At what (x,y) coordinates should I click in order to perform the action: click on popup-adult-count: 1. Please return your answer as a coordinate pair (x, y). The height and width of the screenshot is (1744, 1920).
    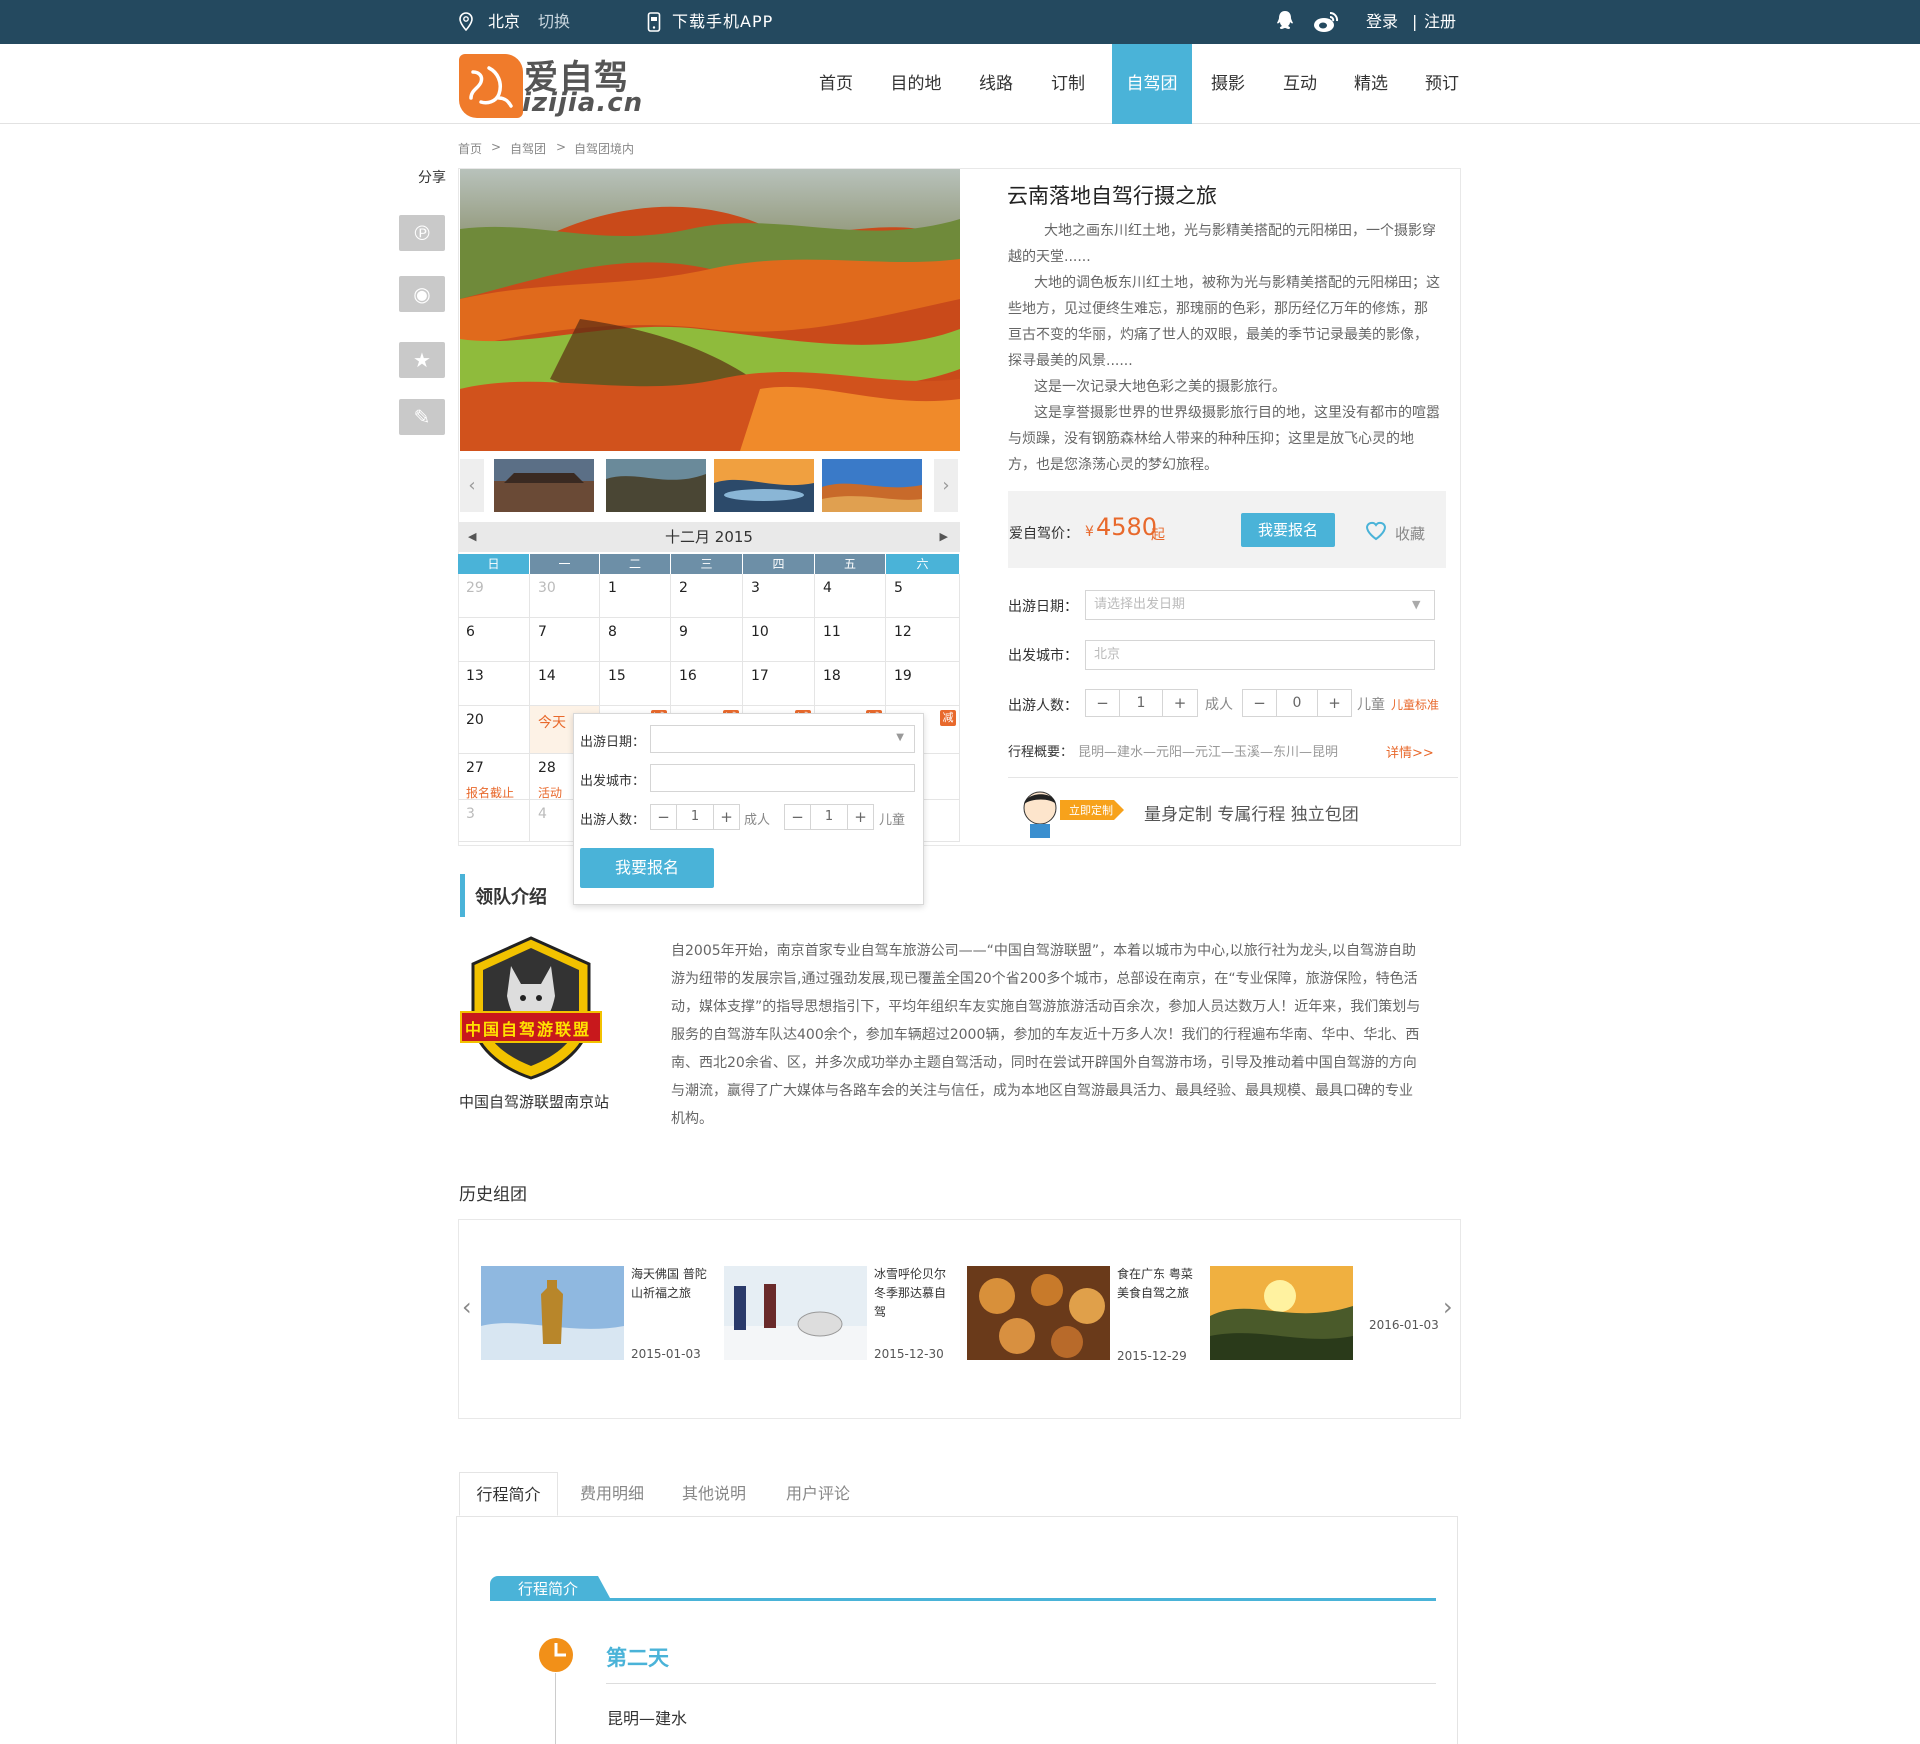
    Looking at the image, I should click on (695, 817).